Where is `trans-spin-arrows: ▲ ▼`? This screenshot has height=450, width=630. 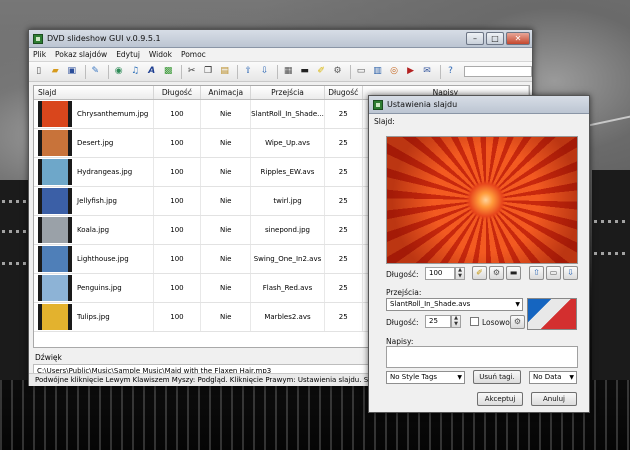
trans-spin-arrows: ▲ ▼ is located at coordinates (456, 321).